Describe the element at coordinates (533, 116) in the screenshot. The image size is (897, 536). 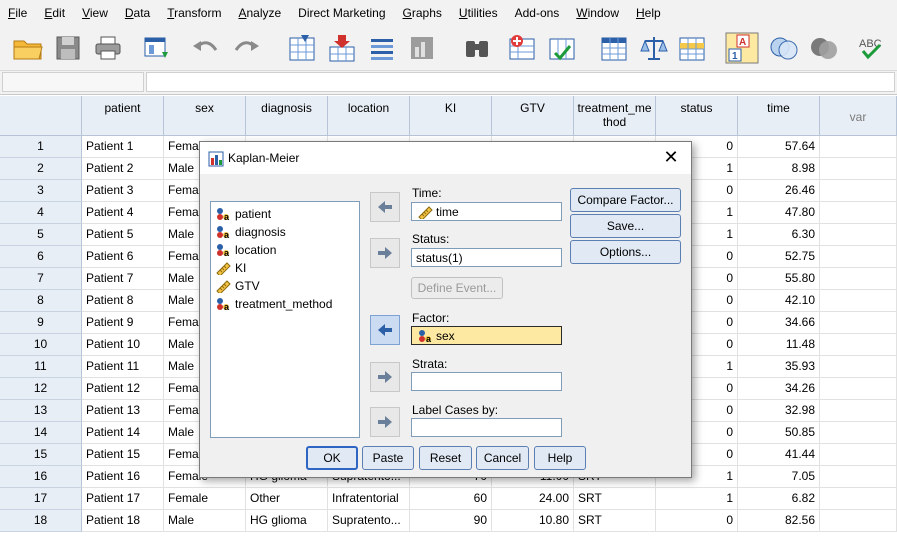
I see `column-header-gtv: GTV` at that location.